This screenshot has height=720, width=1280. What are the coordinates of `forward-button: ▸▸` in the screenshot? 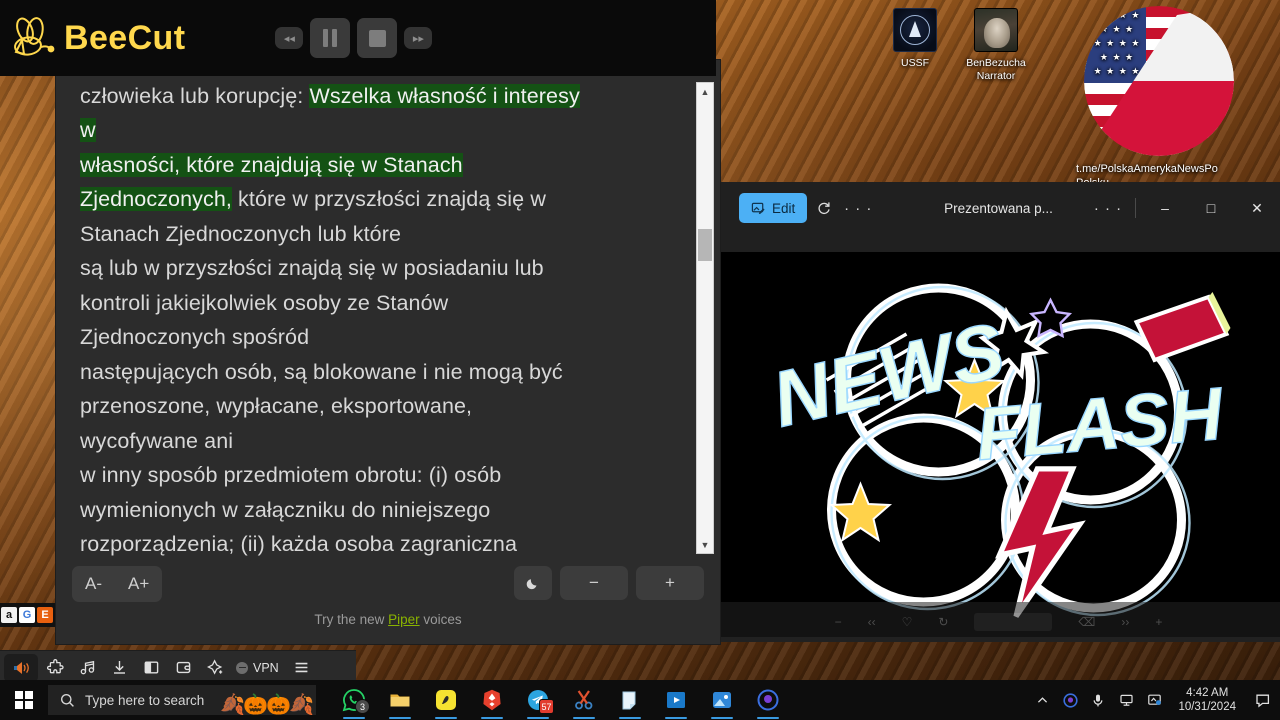 It's located at (418, 38).